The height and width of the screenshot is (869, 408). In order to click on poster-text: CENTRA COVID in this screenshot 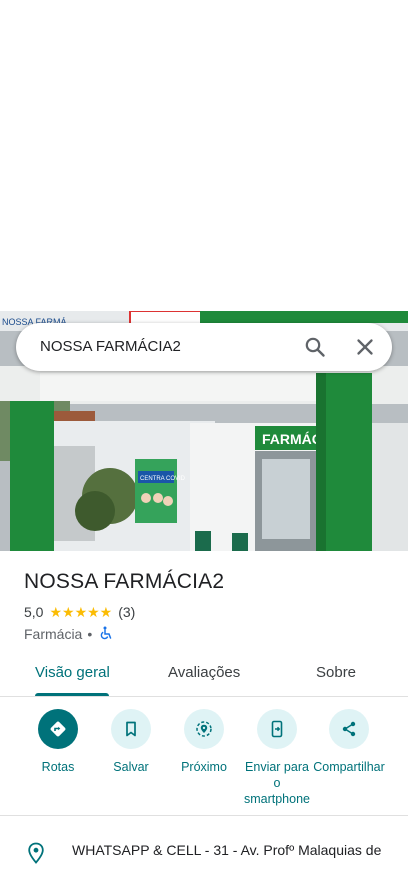, I will do `click(163, 479)`.